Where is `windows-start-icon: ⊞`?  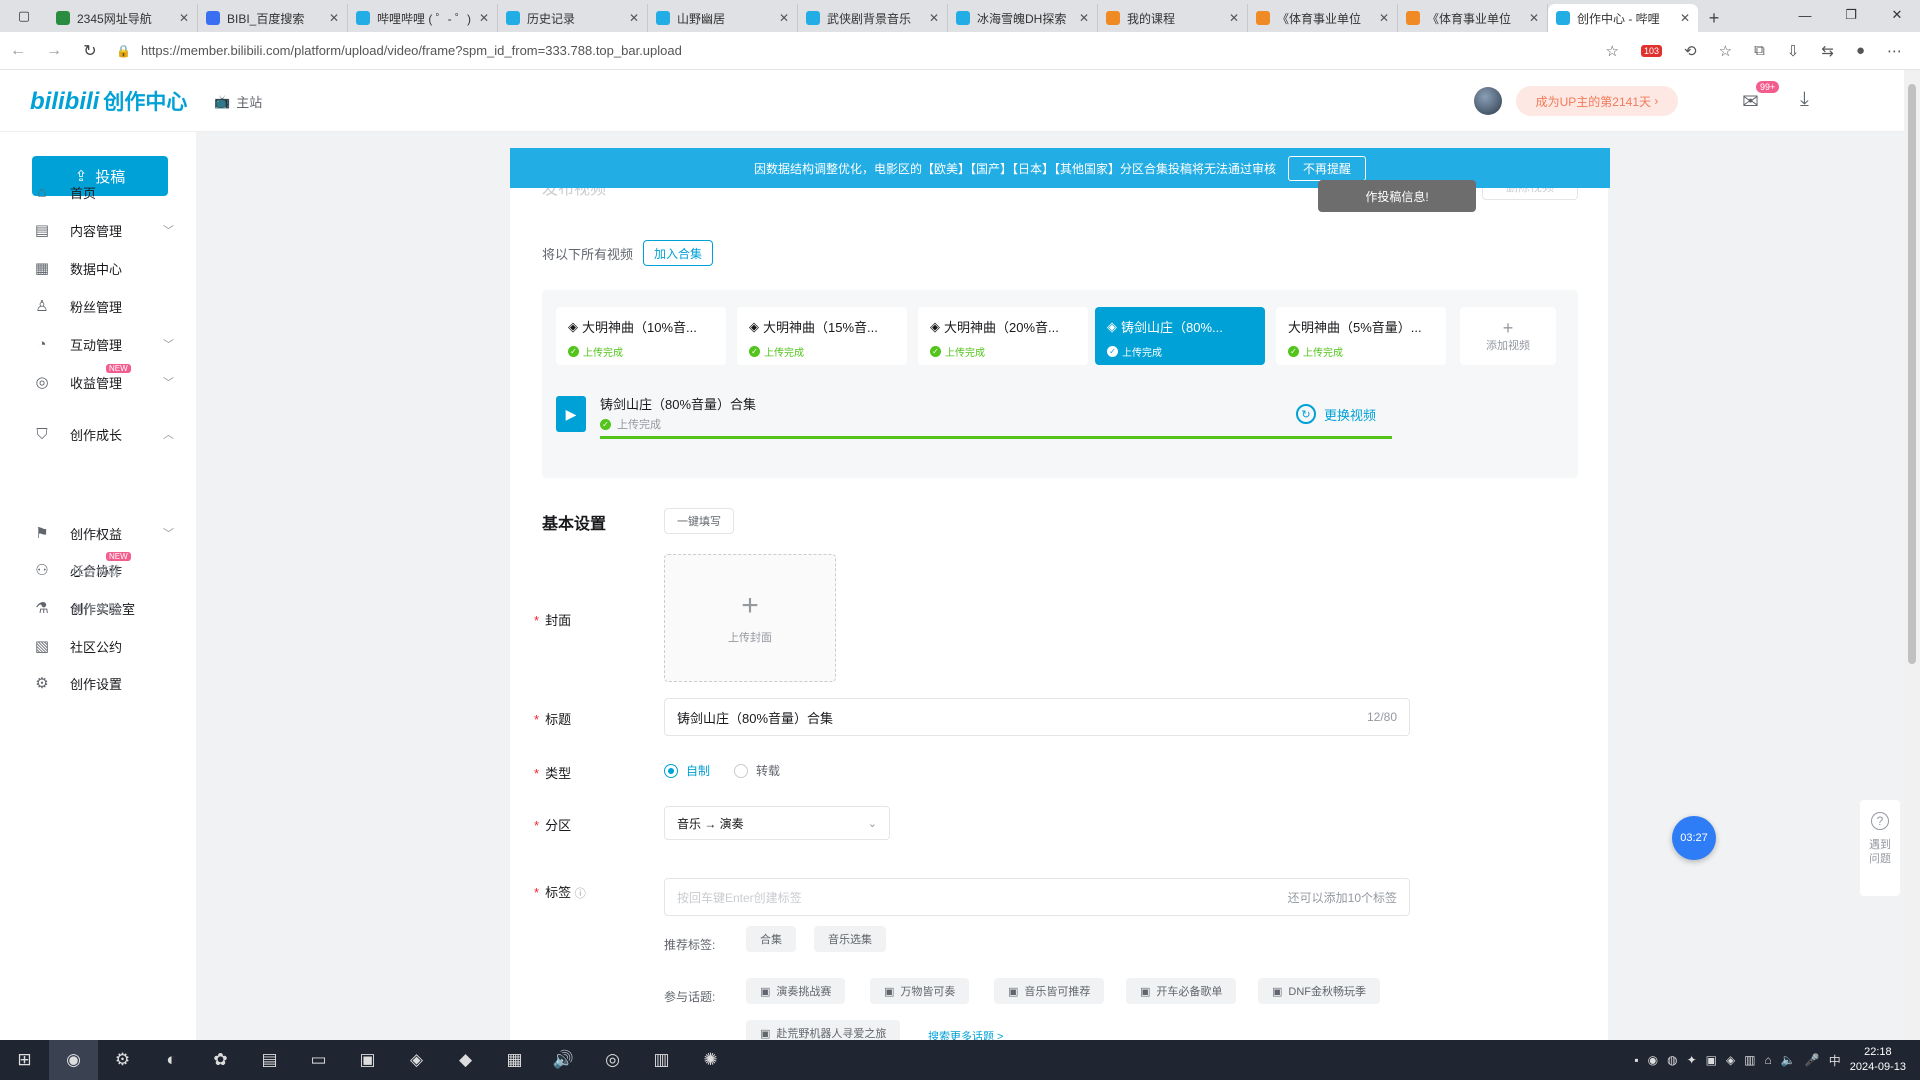
windows-start-icon: ⊞ is located at coordinates (24, 1060).